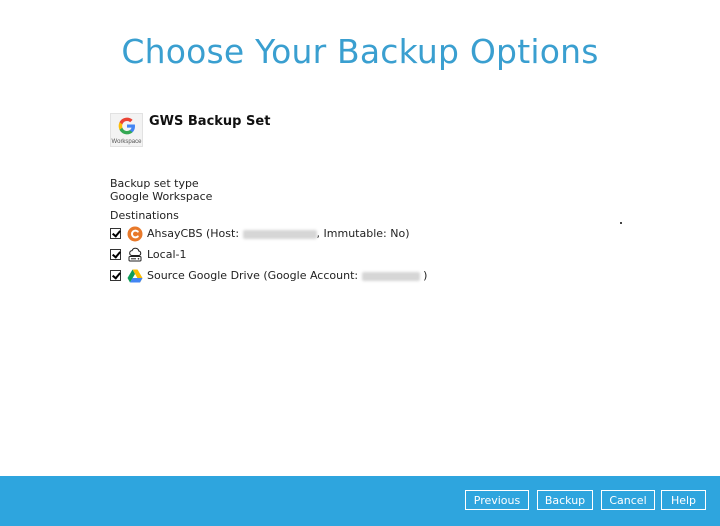 This screenshot has width=720, height=526. I want to click on ahsaycbs-checkbox, so click(115, 233).